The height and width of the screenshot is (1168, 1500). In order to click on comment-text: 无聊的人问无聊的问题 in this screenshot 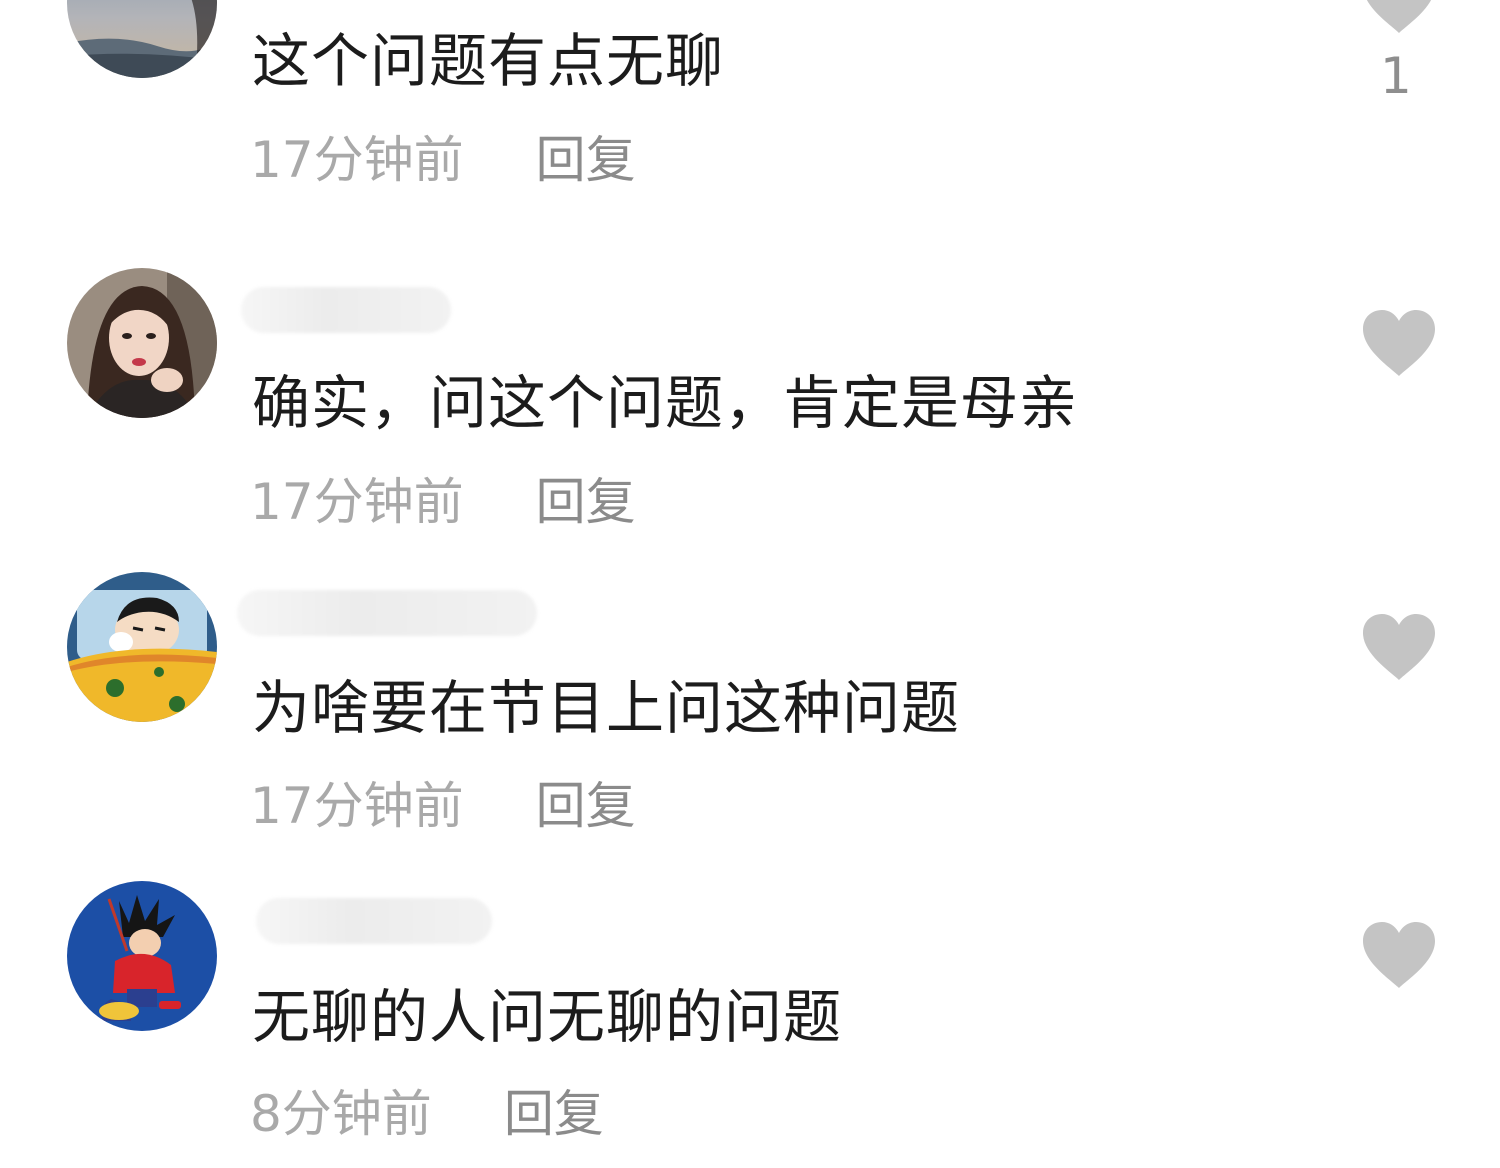, I will do `click(547, 1017)`.